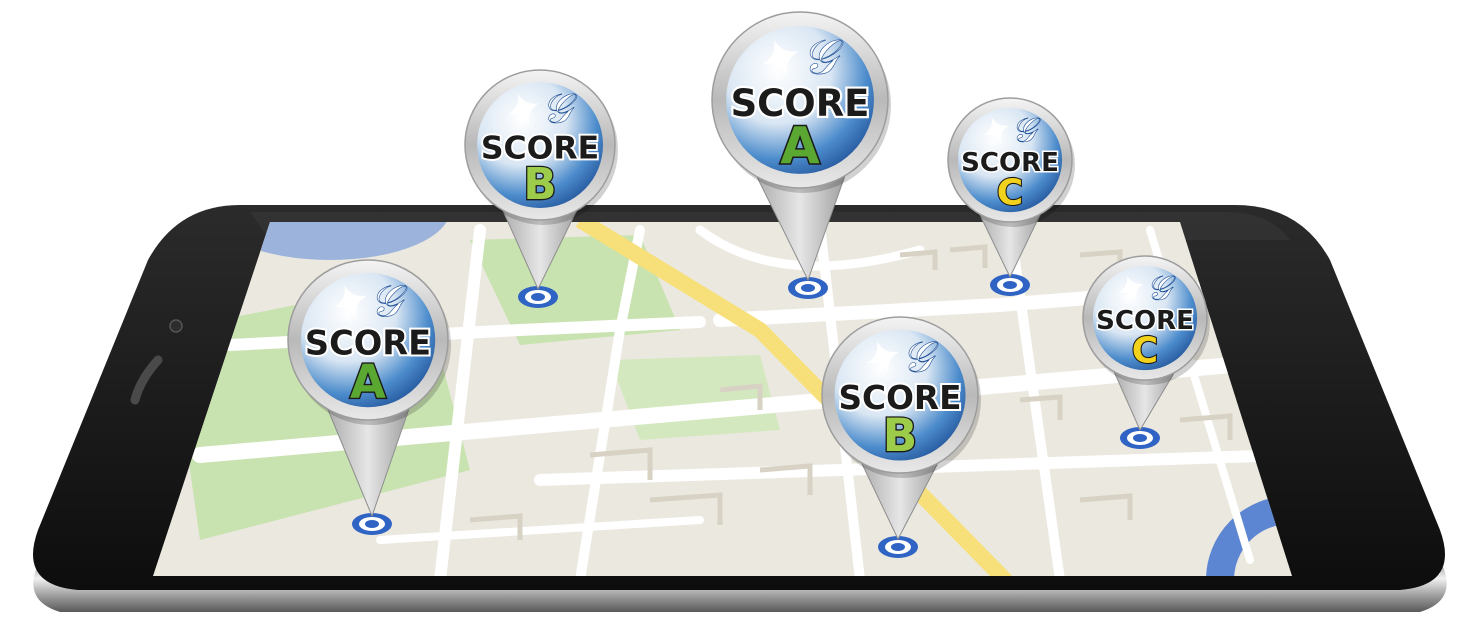 This screenshot has width=1478, height=632. Describe the element at coordinates (176, 326) in the screenshot. I see `front-camera` at that location.